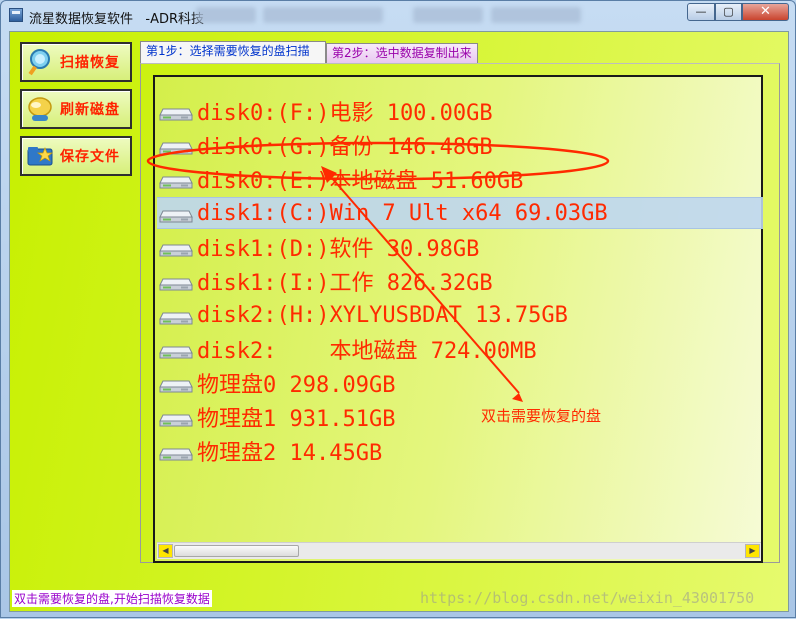 This screenshot has height=619, width=796. I want to click on disk-list-item: disk2: 本地磁盘 724.00MB, so click(460, 349).